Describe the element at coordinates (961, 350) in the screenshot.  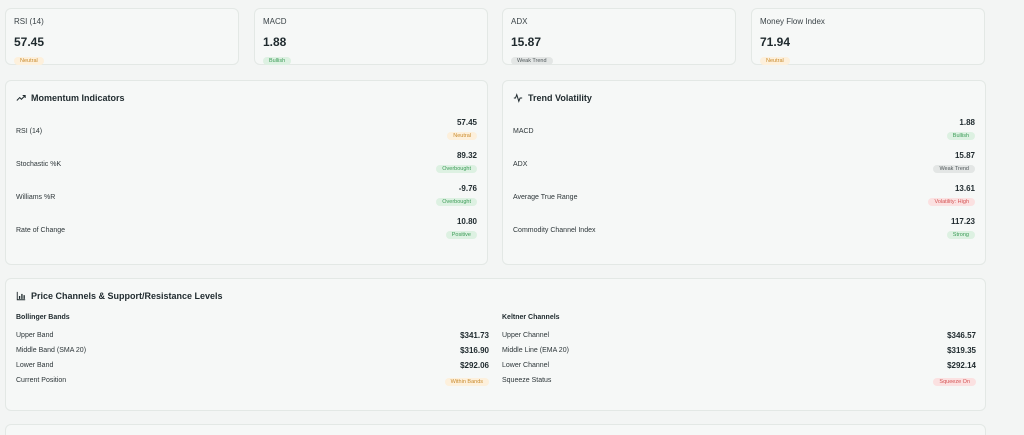
I see `channel-value: $319.35` at that location.